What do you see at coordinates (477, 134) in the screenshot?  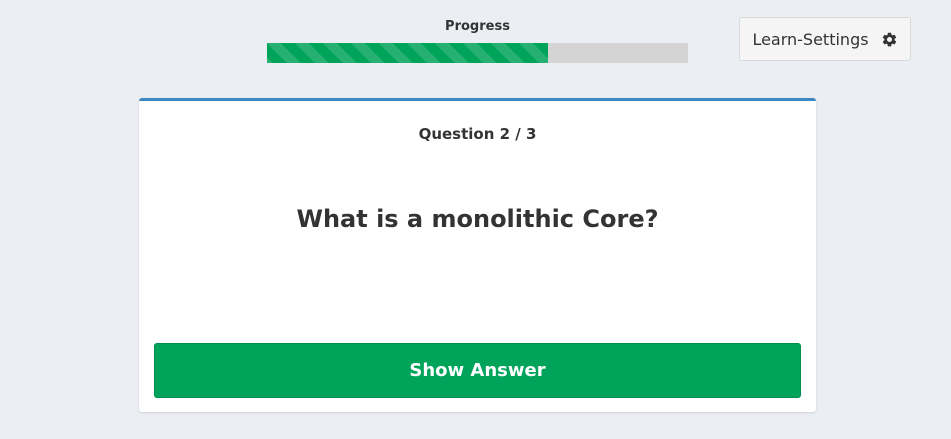 I see `question-counter: Question 2 / 3` at bounding box center [477, 134].